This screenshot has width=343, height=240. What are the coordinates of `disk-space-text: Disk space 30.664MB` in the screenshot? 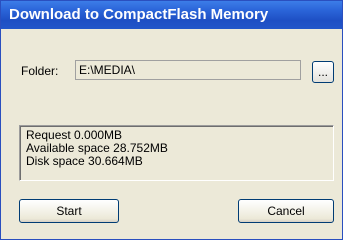 It's located at (84, 161).